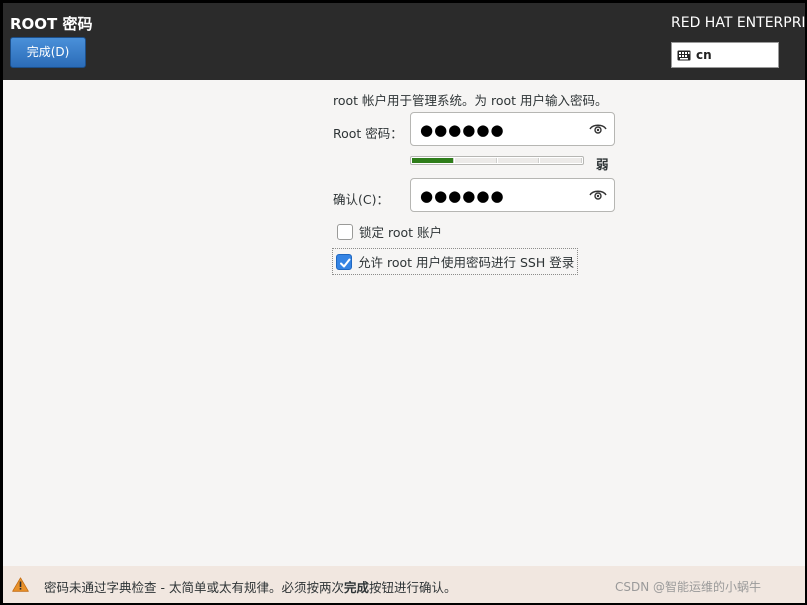 Image resolution: width=807 pixels, height=605 pixels. What do you see at coordinates (602, 164) in the screenshot?
I see `password-strength-label: 弱` at bounding box center [602, 164].